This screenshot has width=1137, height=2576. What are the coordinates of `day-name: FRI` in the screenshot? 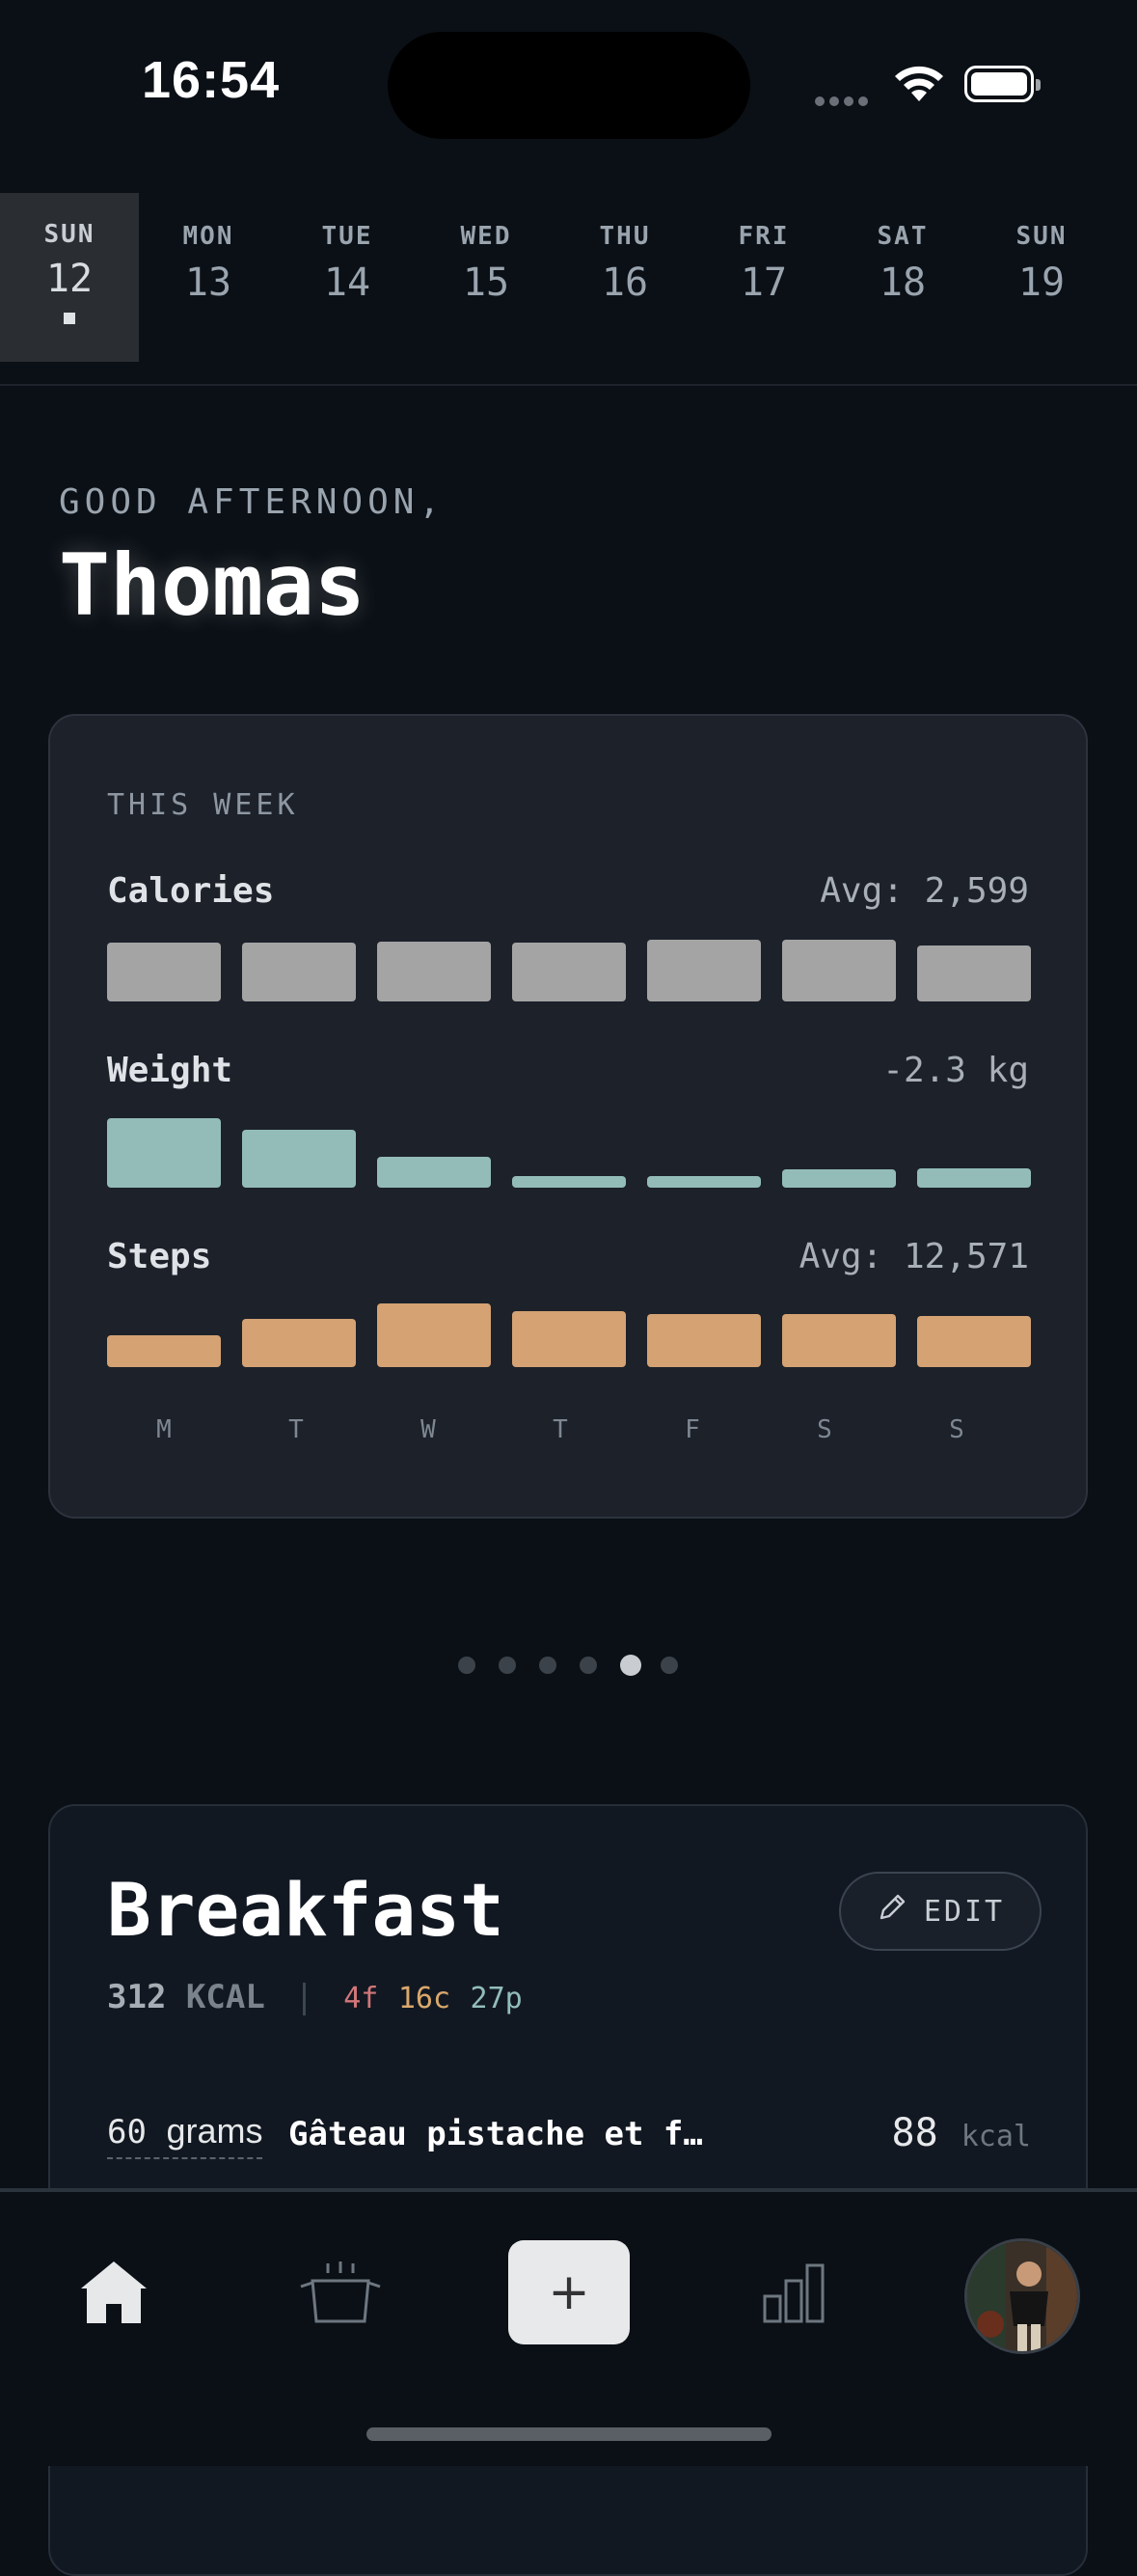 It's located at (764, 236).